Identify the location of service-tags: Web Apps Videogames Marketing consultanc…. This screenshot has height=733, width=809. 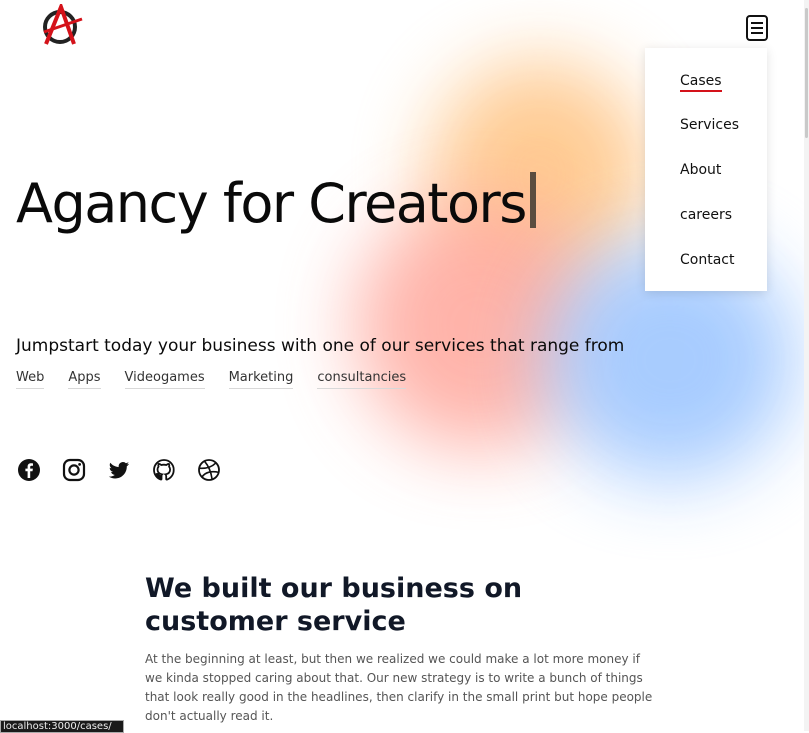
(223, 379).